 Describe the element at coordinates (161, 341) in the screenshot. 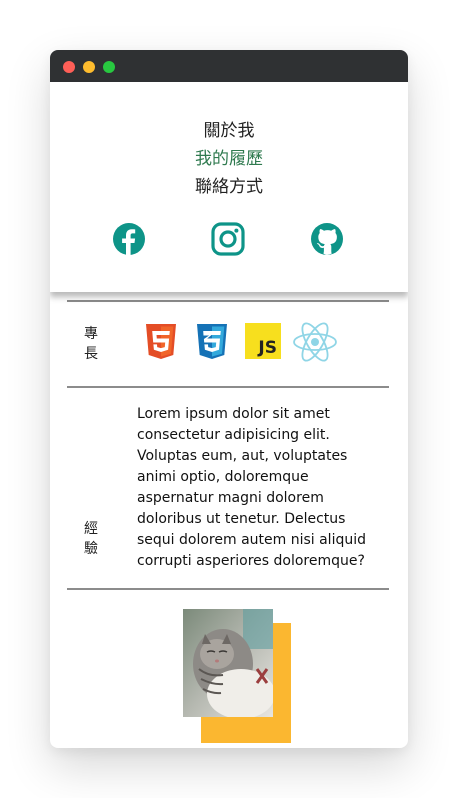

I see `html5-icon` at that location.